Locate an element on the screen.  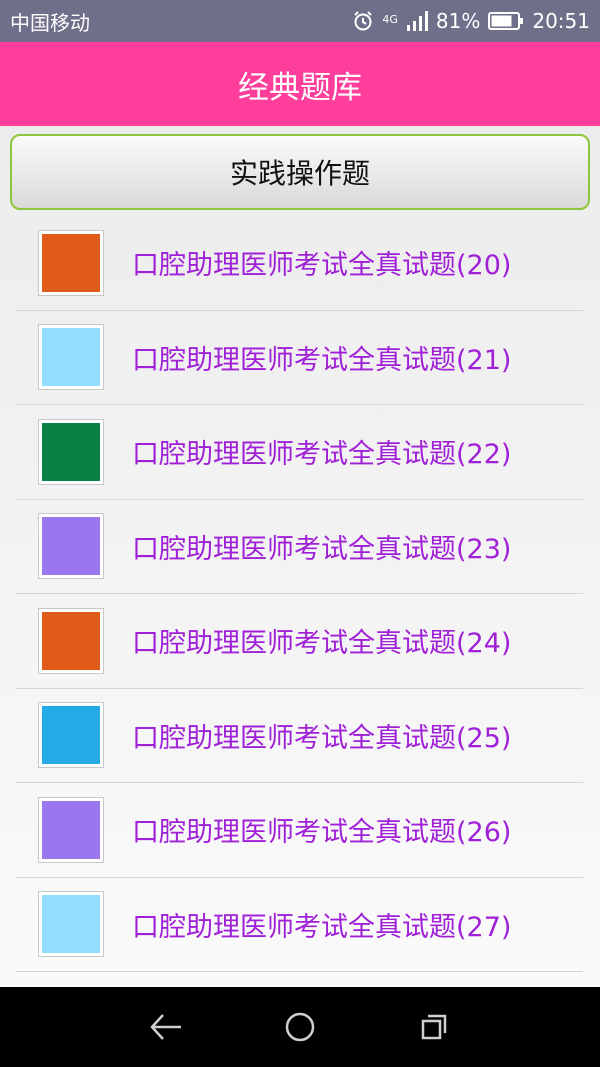
list-item: 口腔助理医师考试全真试题(24) is located at coordinates (299, 641).